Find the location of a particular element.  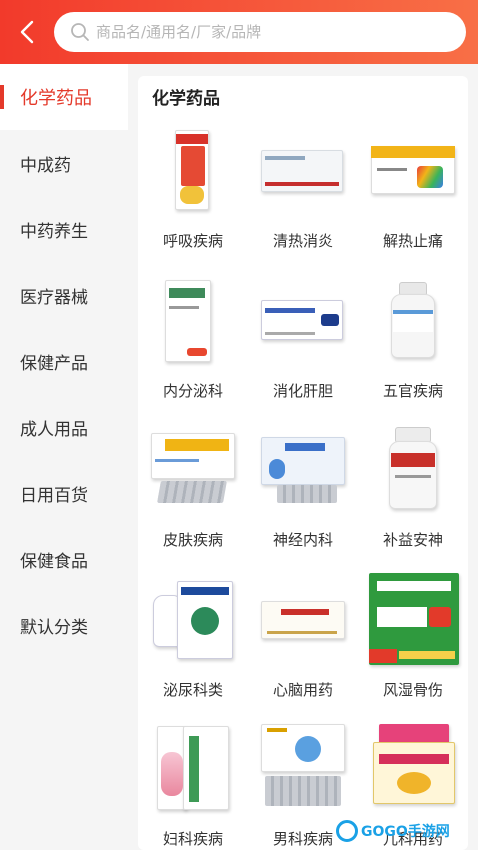

category-tile: 消化肝胆 is located at coordinates (303, 347).